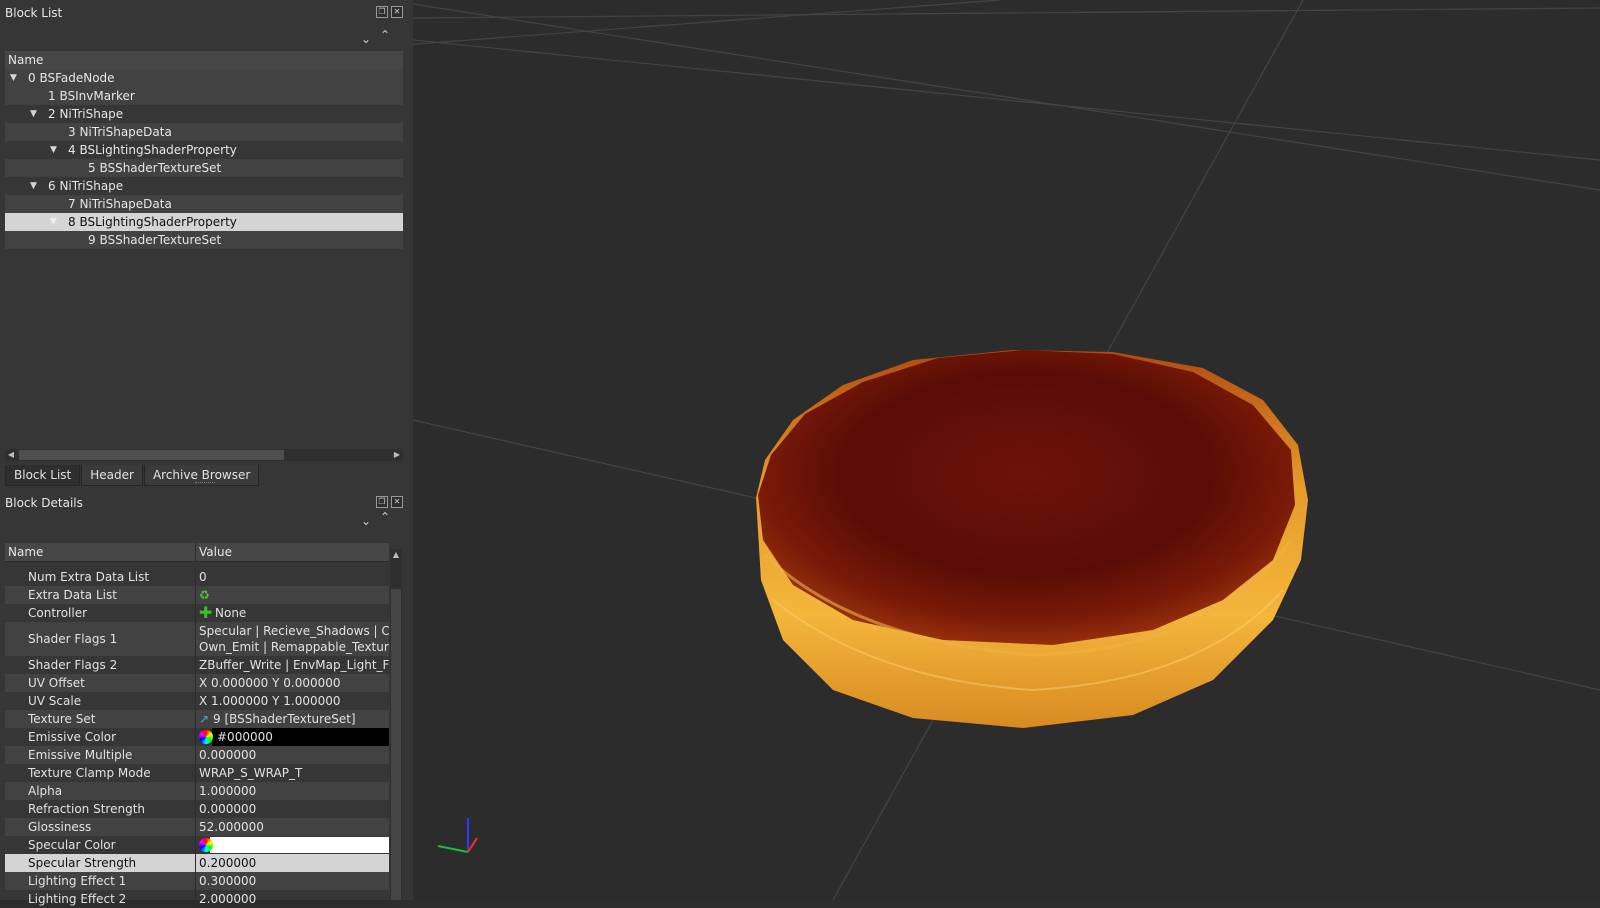 This screenshot has height=908, width=1600. What do you see at coordinates (204, 204) in the screenshot?
I see `tree-item-7: 7 NiTriShapeData` at bounding box center [204, 204].